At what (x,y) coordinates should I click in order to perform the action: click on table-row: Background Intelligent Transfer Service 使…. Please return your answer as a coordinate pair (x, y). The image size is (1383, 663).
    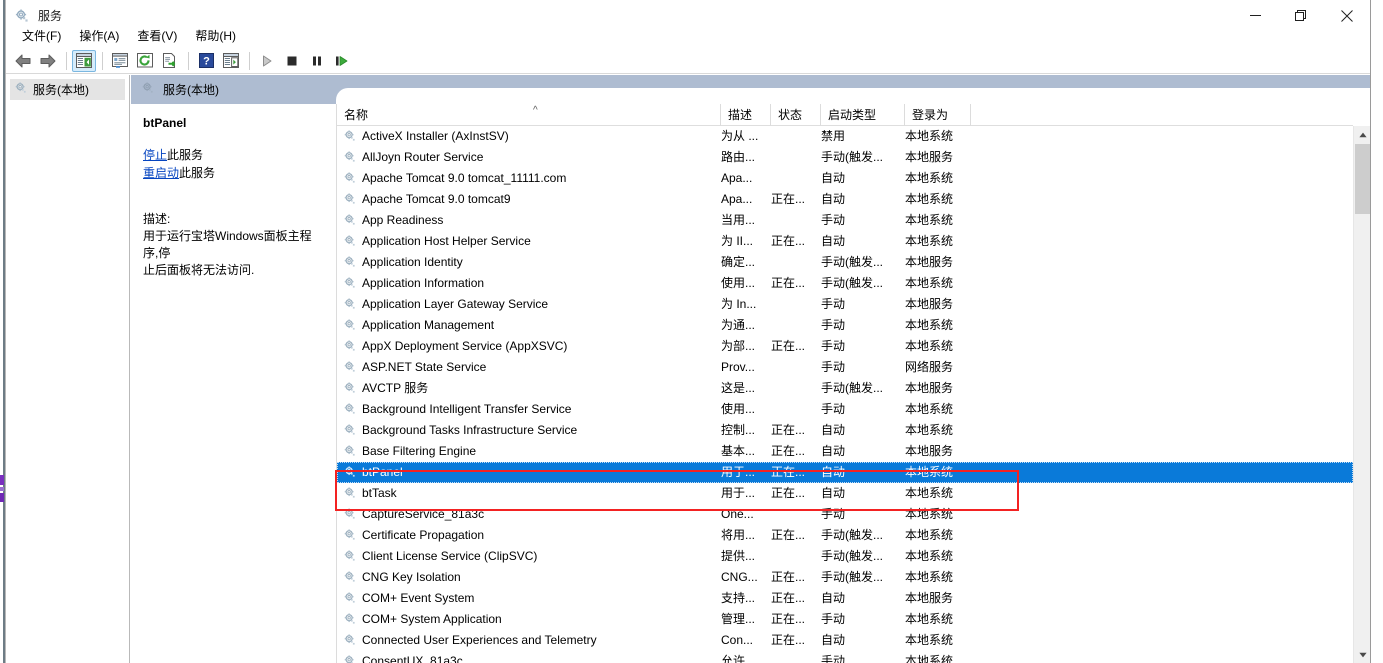
    Looking at the image, I should click on (845, 409).